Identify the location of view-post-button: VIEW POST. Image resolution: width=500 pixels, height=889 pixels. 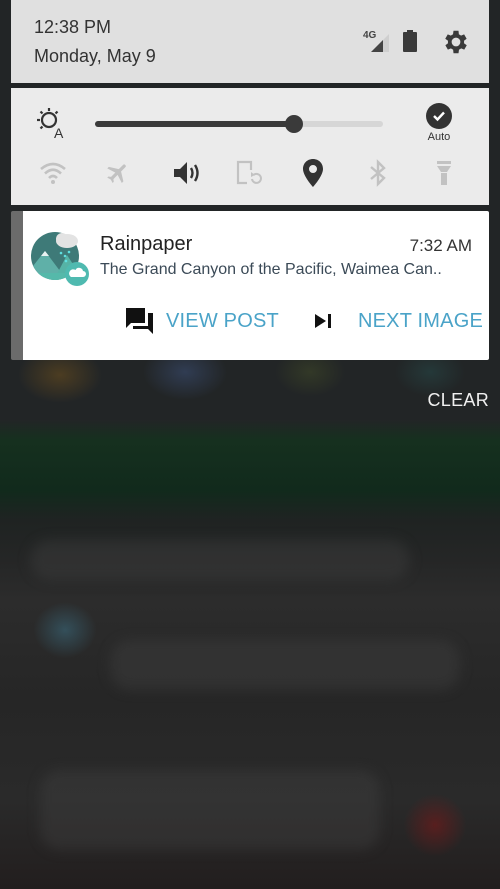
(202, 321).